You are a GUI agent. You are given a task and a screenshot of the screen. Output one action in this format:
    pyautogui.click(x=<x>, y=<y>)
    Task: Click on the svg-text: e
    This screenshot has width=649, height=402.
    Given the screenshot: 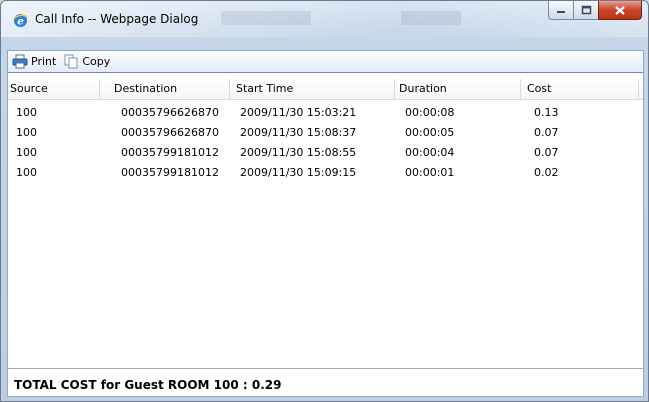 What is the action you would take?
    pyautogui.click(x=20, y=21)
    